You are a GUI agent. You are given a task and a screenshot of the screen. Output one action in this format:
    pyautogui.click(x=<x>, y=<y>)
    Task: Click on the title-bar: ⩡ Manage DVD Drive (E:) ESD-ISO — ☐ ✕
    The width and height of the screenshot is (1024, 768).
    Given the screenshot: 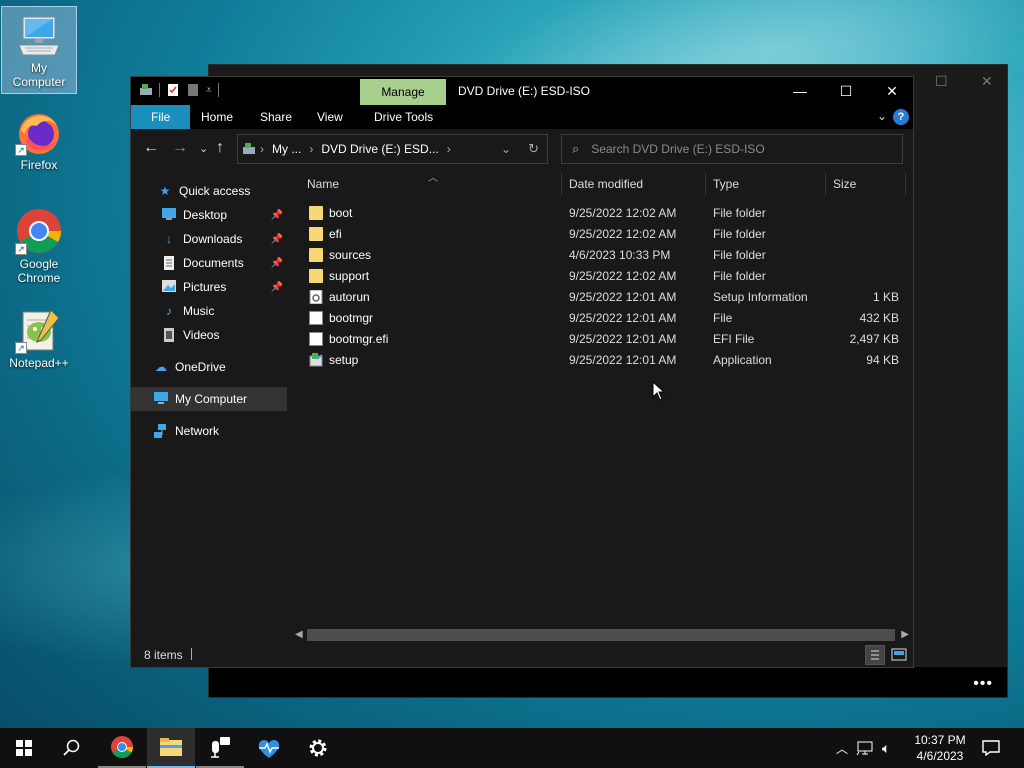 What is the action you would take?
    pyautogui.click(x=522, y=91)
    